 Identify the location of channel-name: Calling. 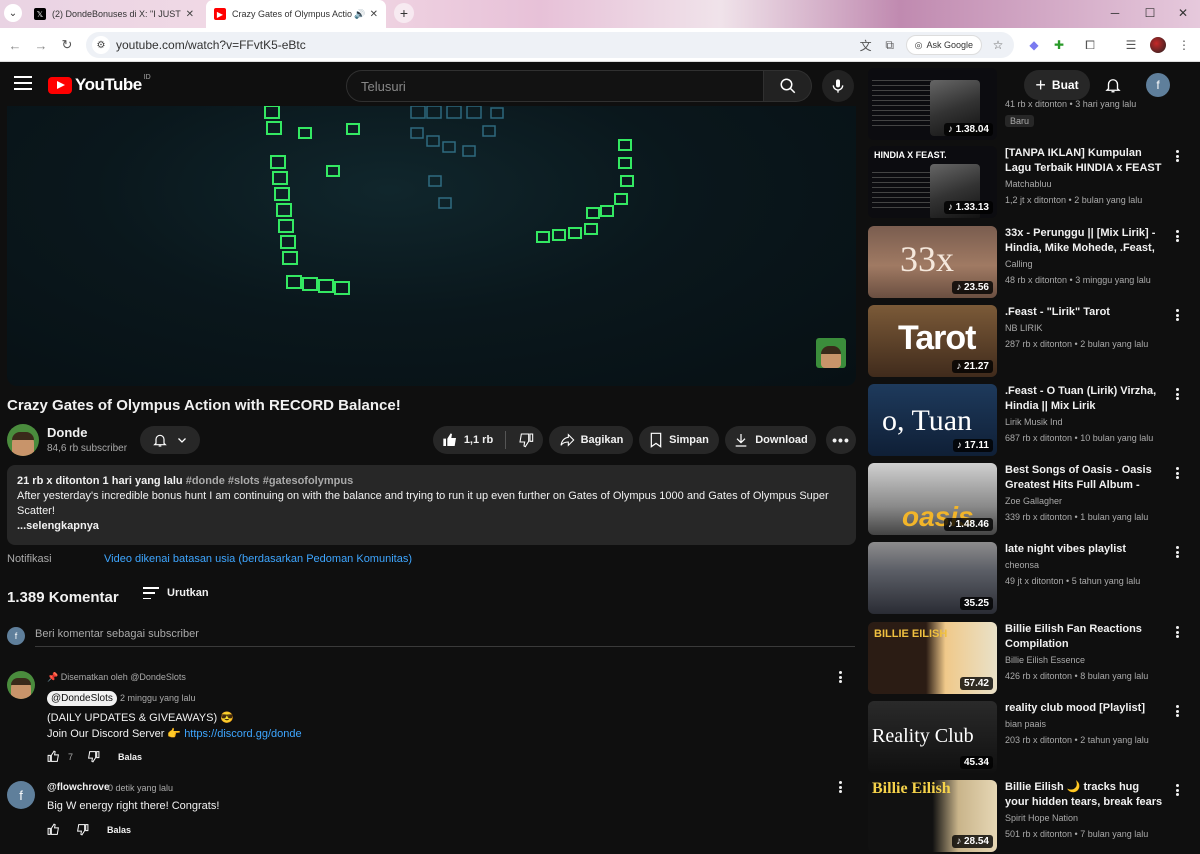
(1019, 264).